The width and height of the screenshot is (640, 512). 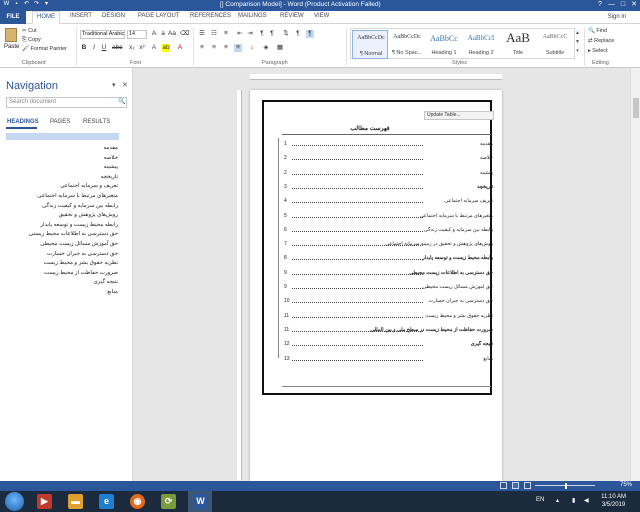 What do you see at coordinates (113, 16) in the screenshot?
I see `tab-design: DESIGN` at bounding box center [113, 16].